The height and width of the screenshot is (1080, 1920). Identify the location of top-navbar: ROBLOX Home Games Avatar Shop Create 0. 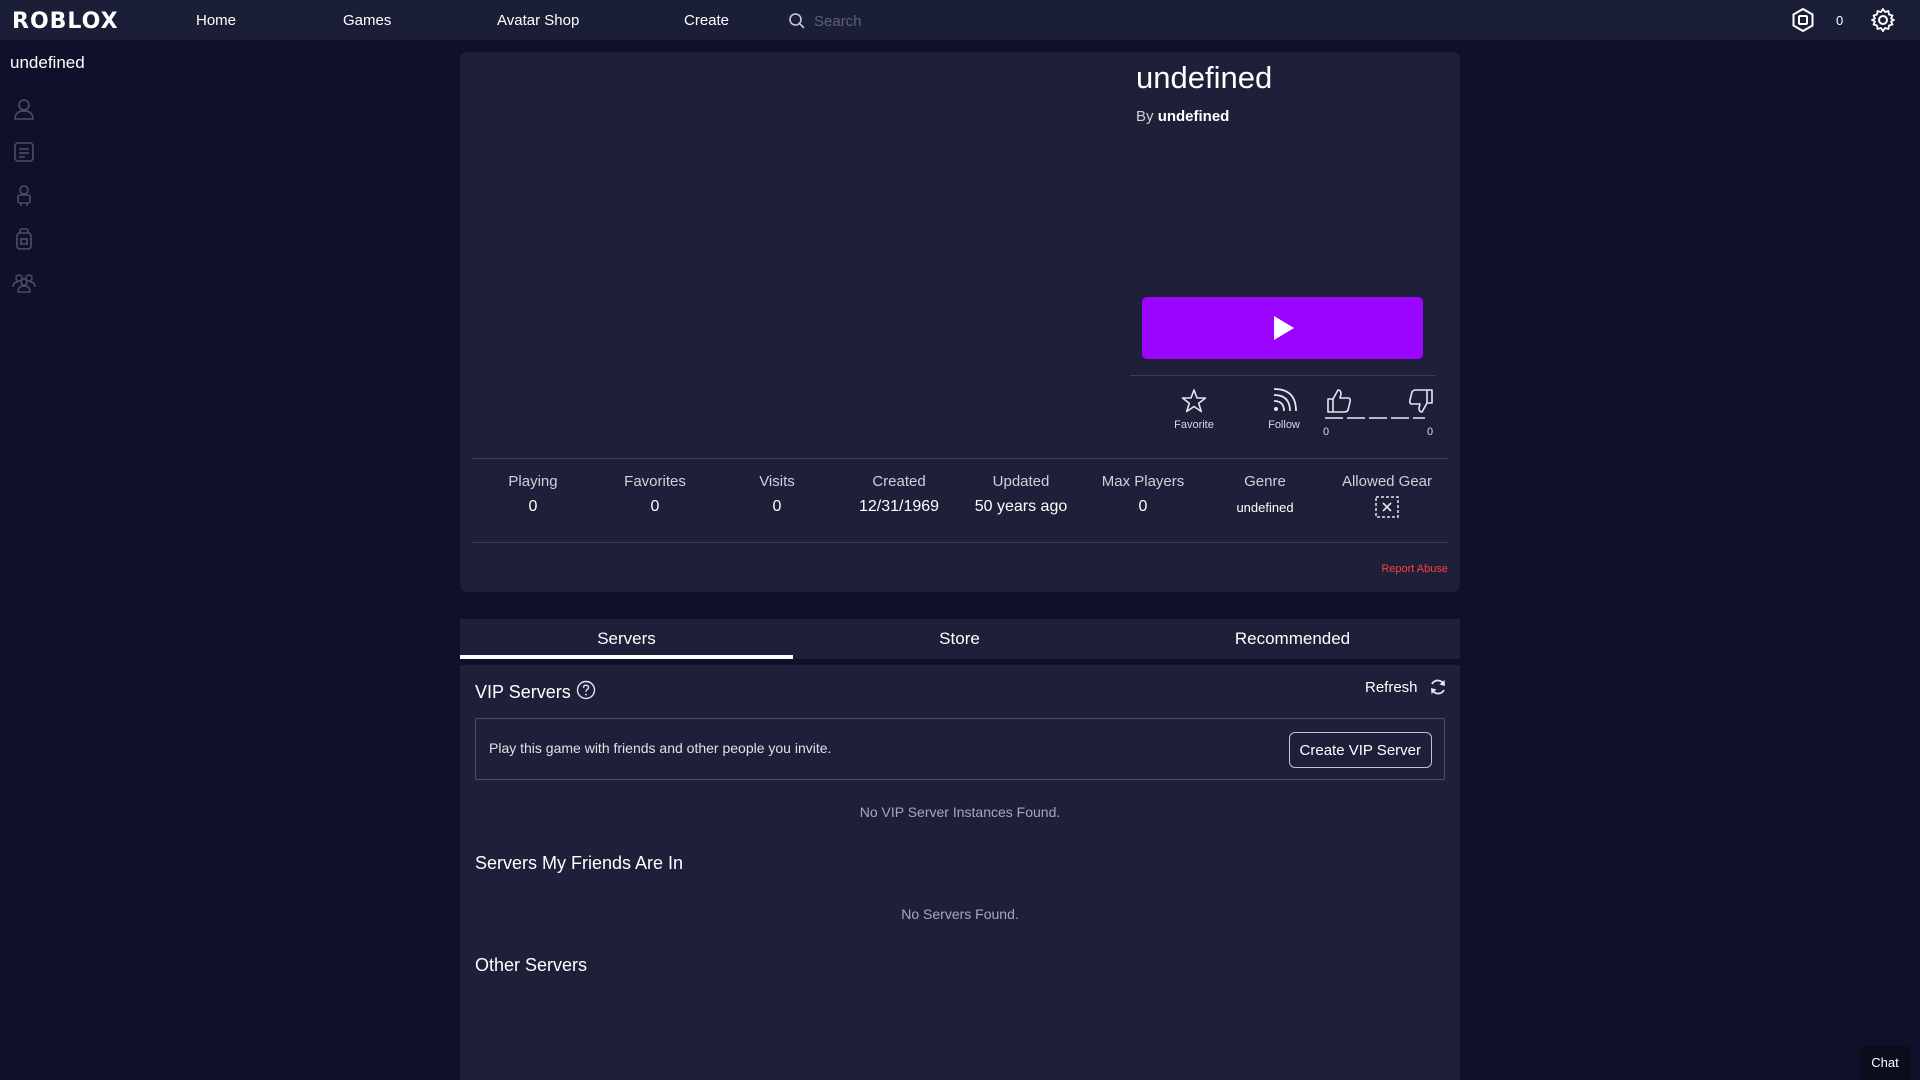
(960, 20).